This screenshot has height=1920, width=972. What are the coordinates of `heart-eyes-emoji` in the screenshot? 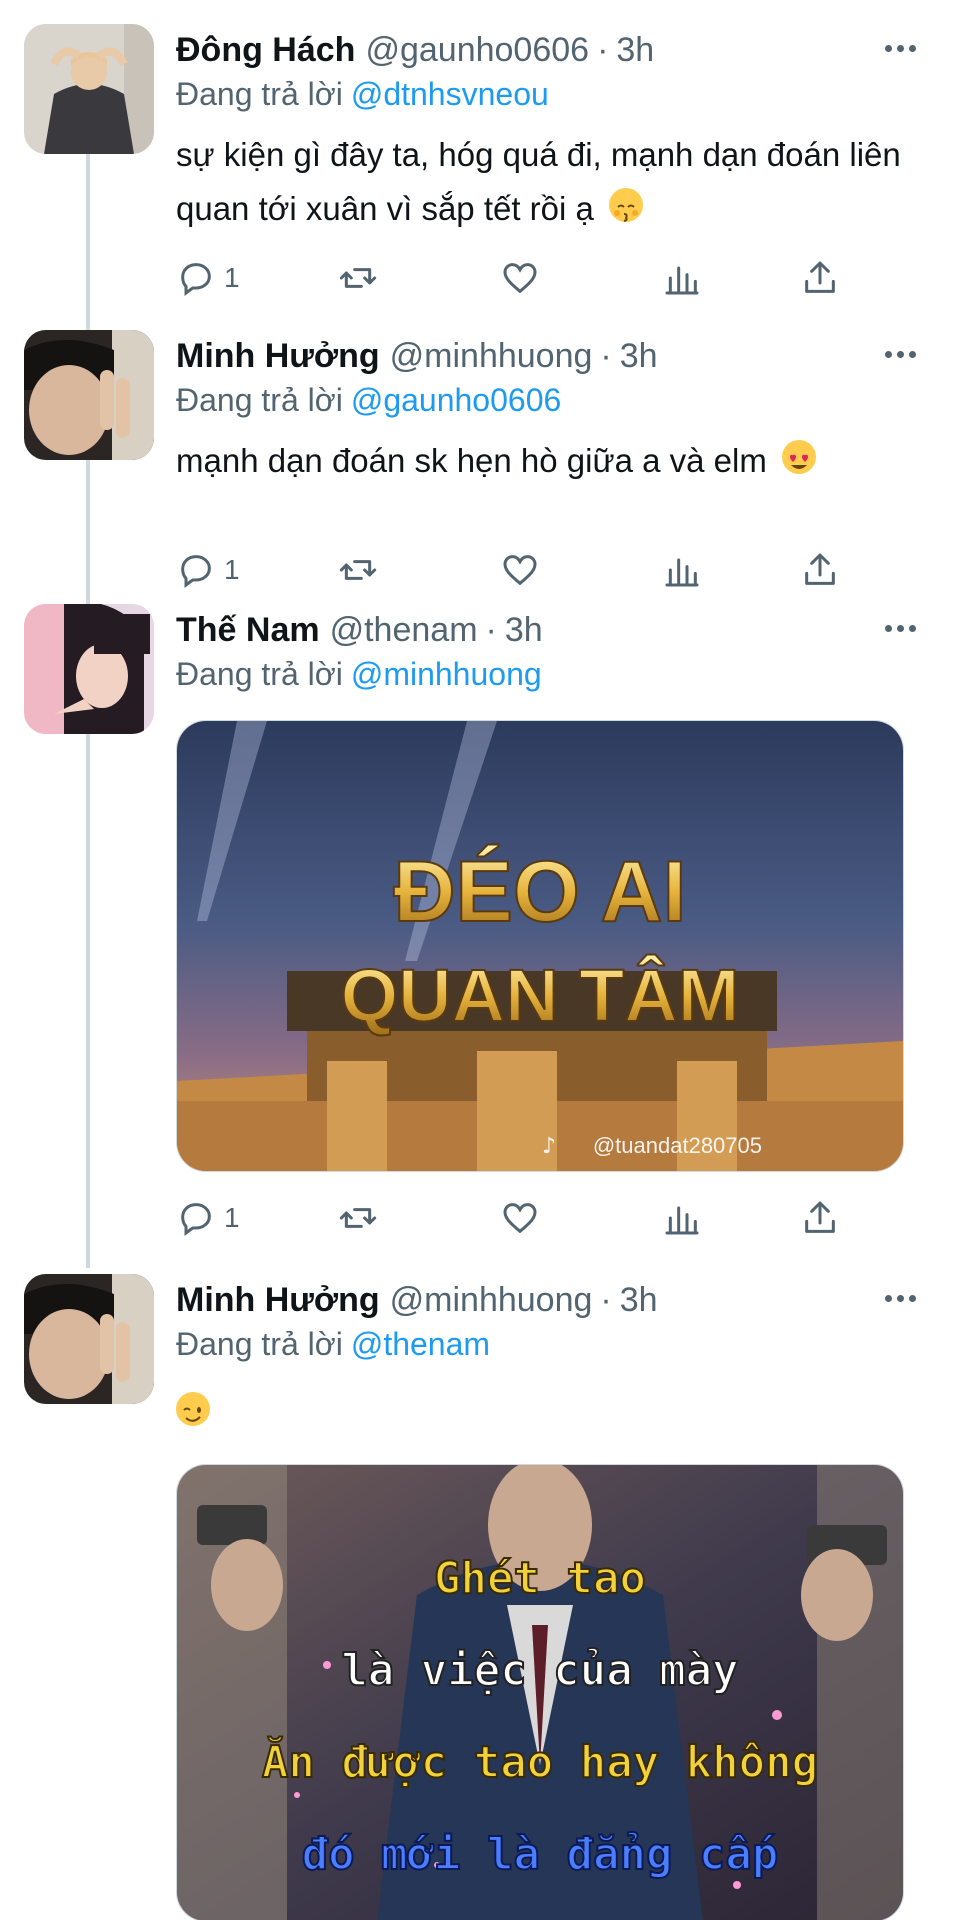 It's located at (798, 457).